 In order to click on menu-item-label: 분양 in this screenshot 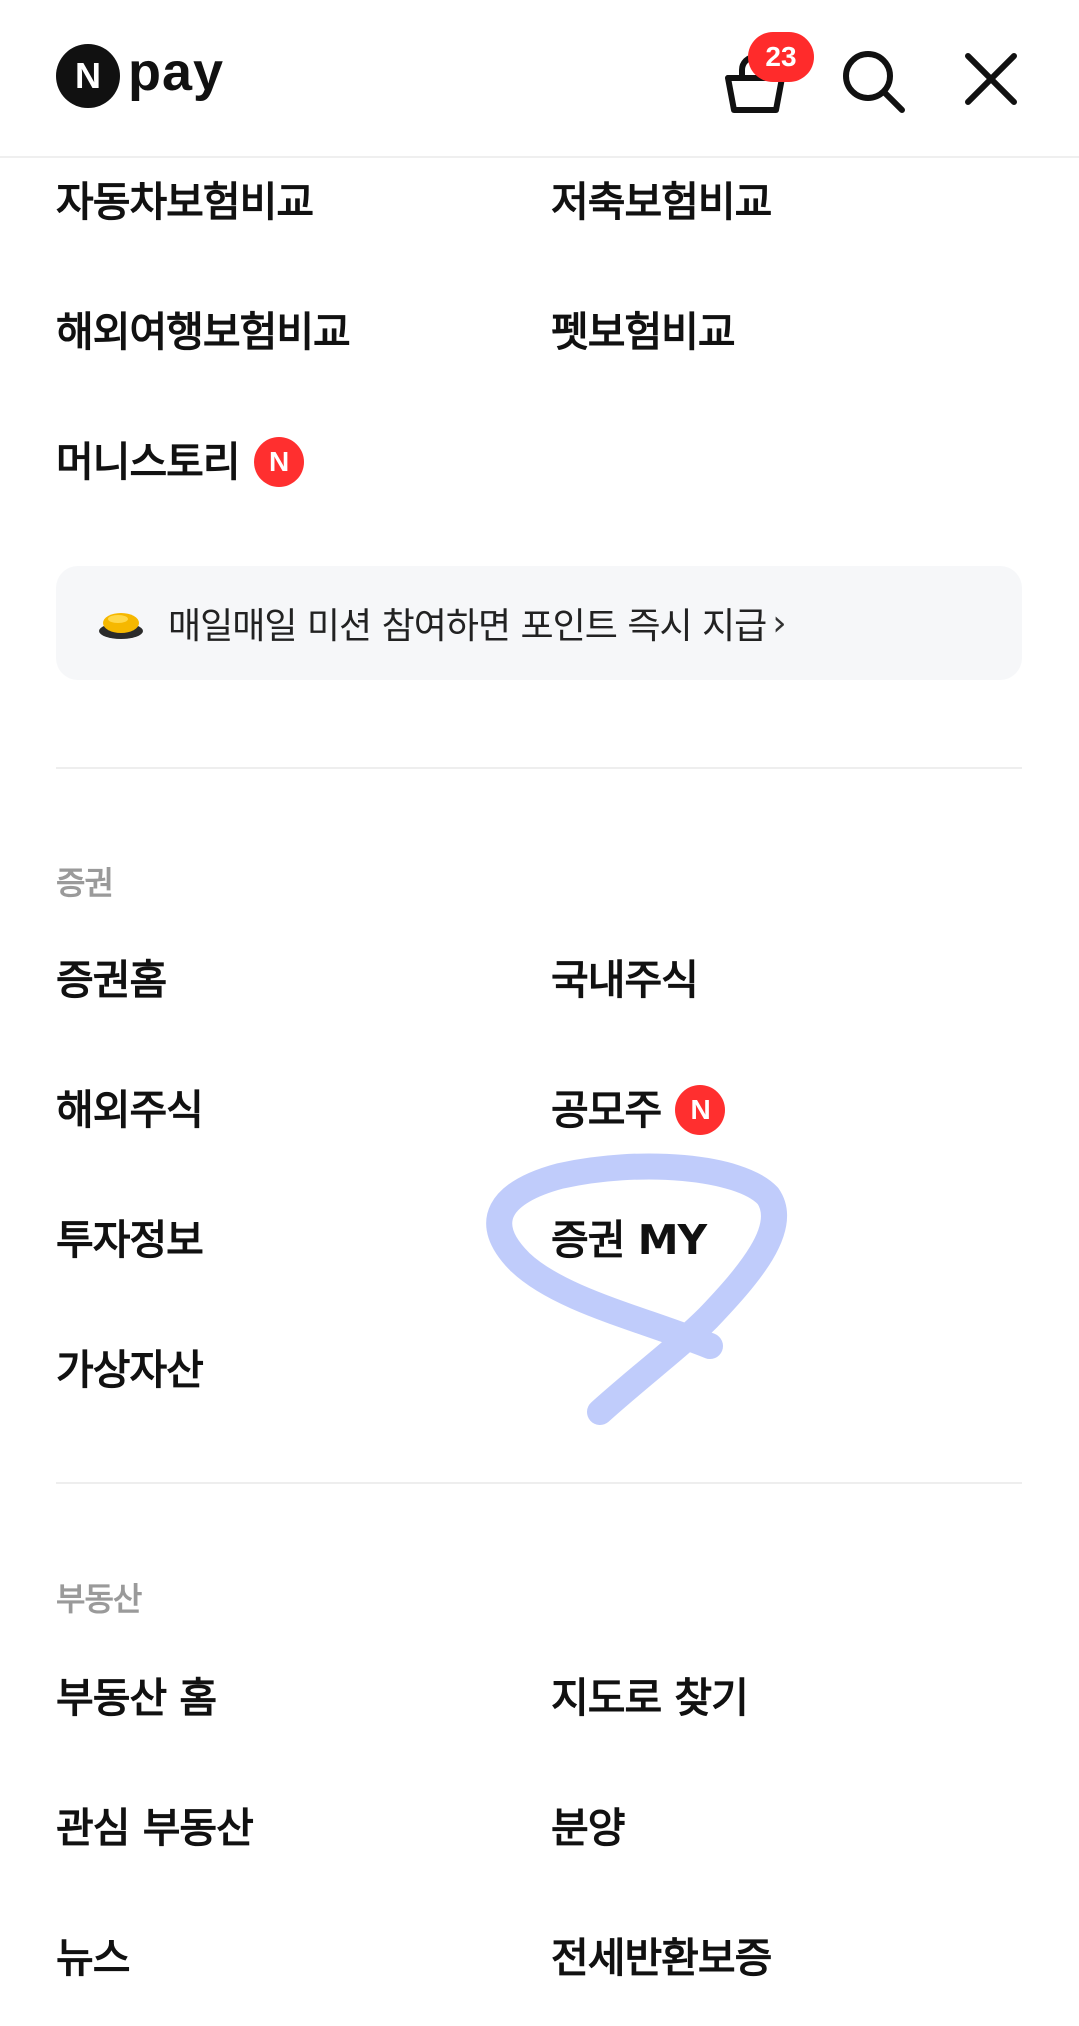, I will do `click(588, 1828)`.